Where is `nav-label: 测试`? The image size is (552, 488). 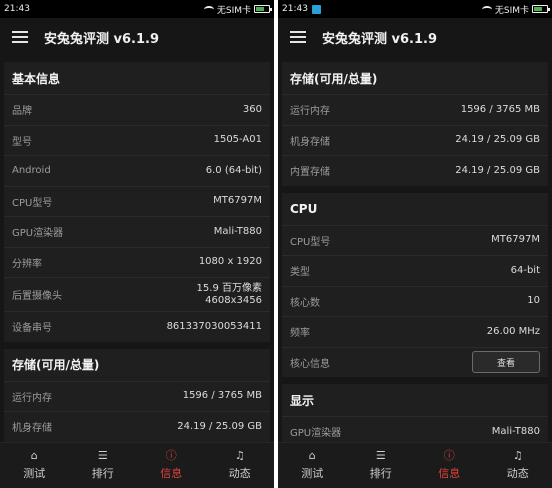
nav-label: 测试 is located at coordinates (34, 473).